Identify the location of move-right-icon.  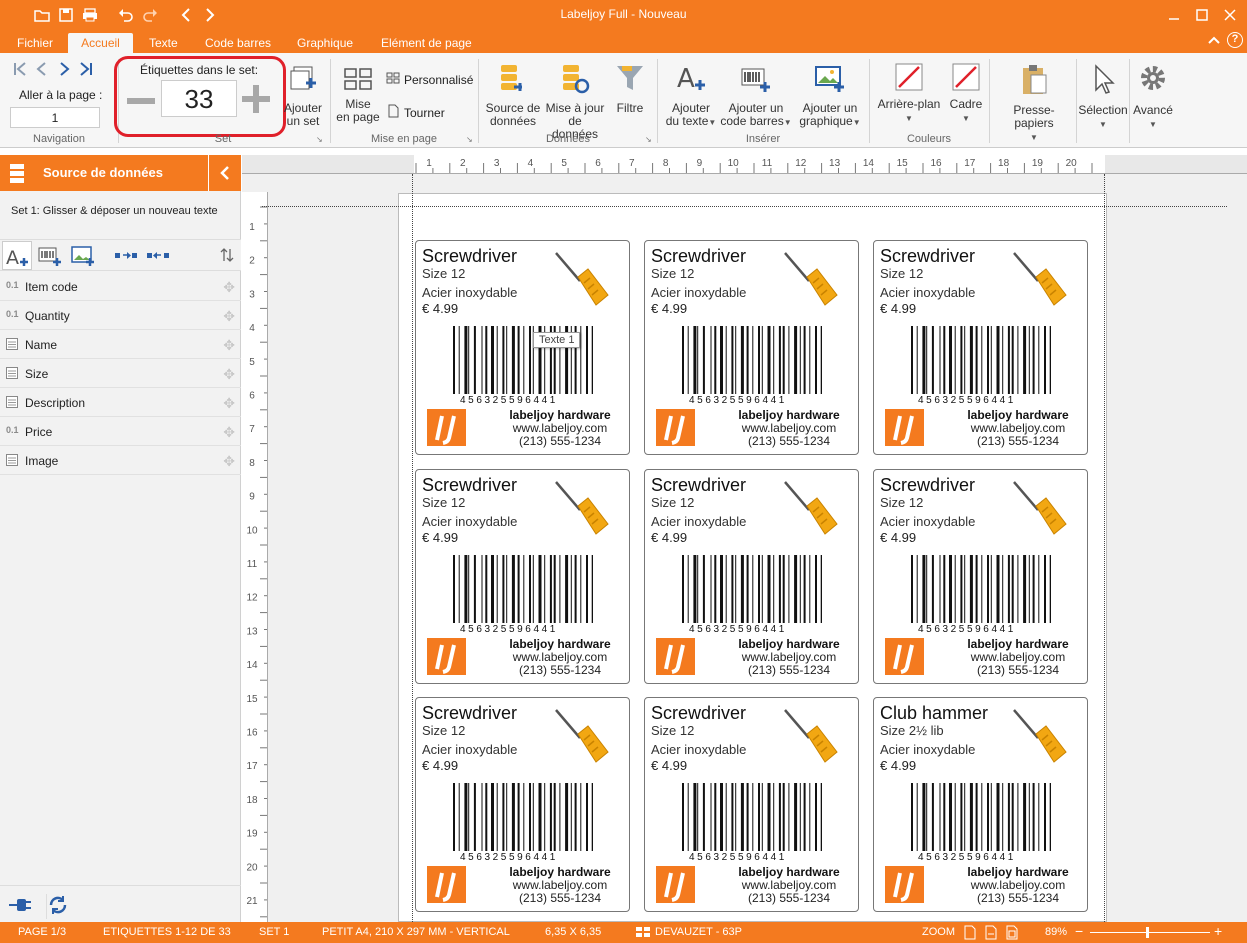
(126, 257).